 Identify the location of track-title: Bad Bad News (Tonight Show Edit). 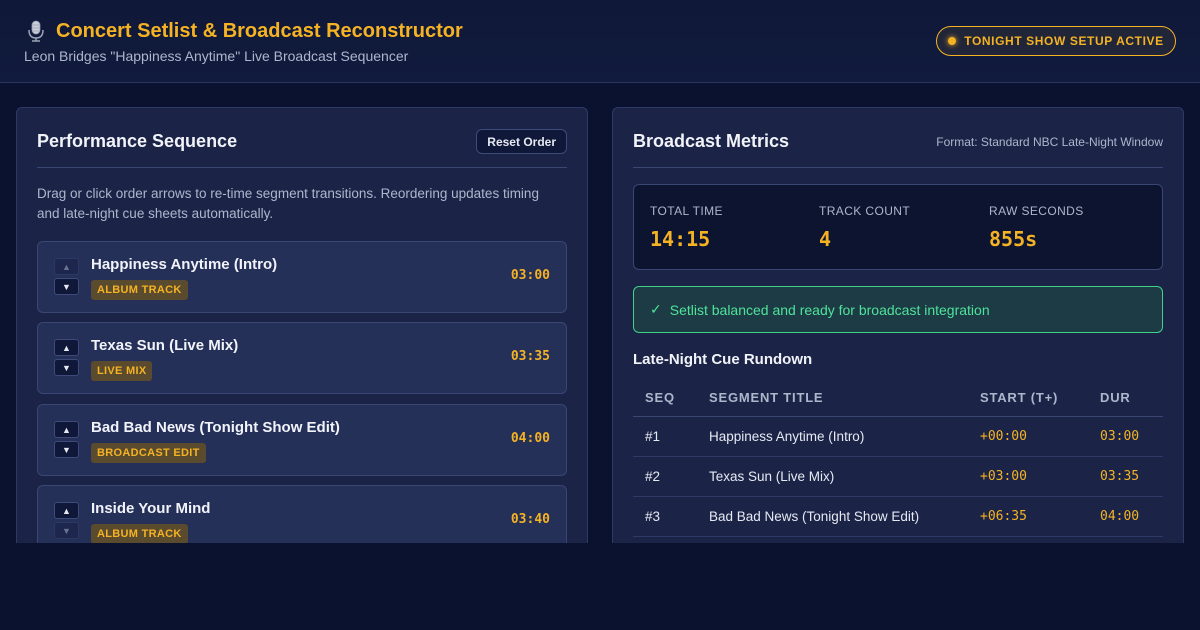
(215, 427).